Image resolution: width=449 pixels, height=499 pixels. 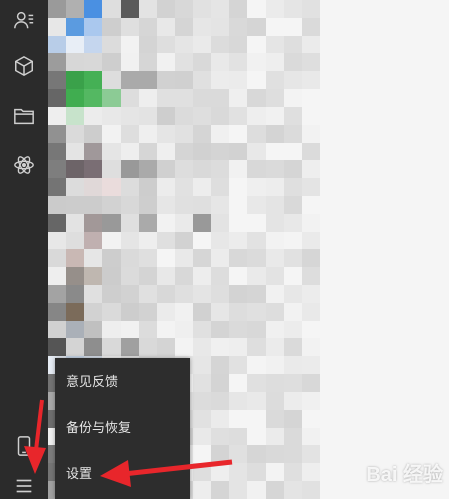 What do you see at coordinates (24, 165) in the screenshot?
I see `atom-icon` at bounding box center [24, 165].